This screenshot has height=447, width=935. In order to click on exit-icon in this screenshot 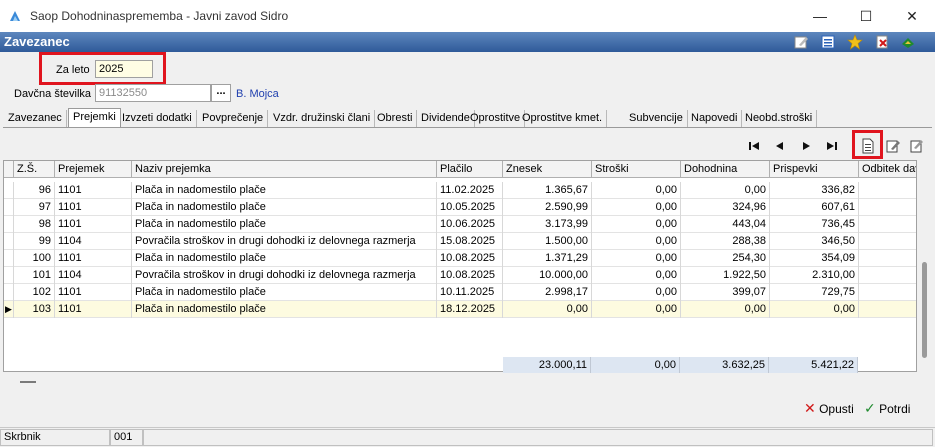, I will do `click(908, 42)`.